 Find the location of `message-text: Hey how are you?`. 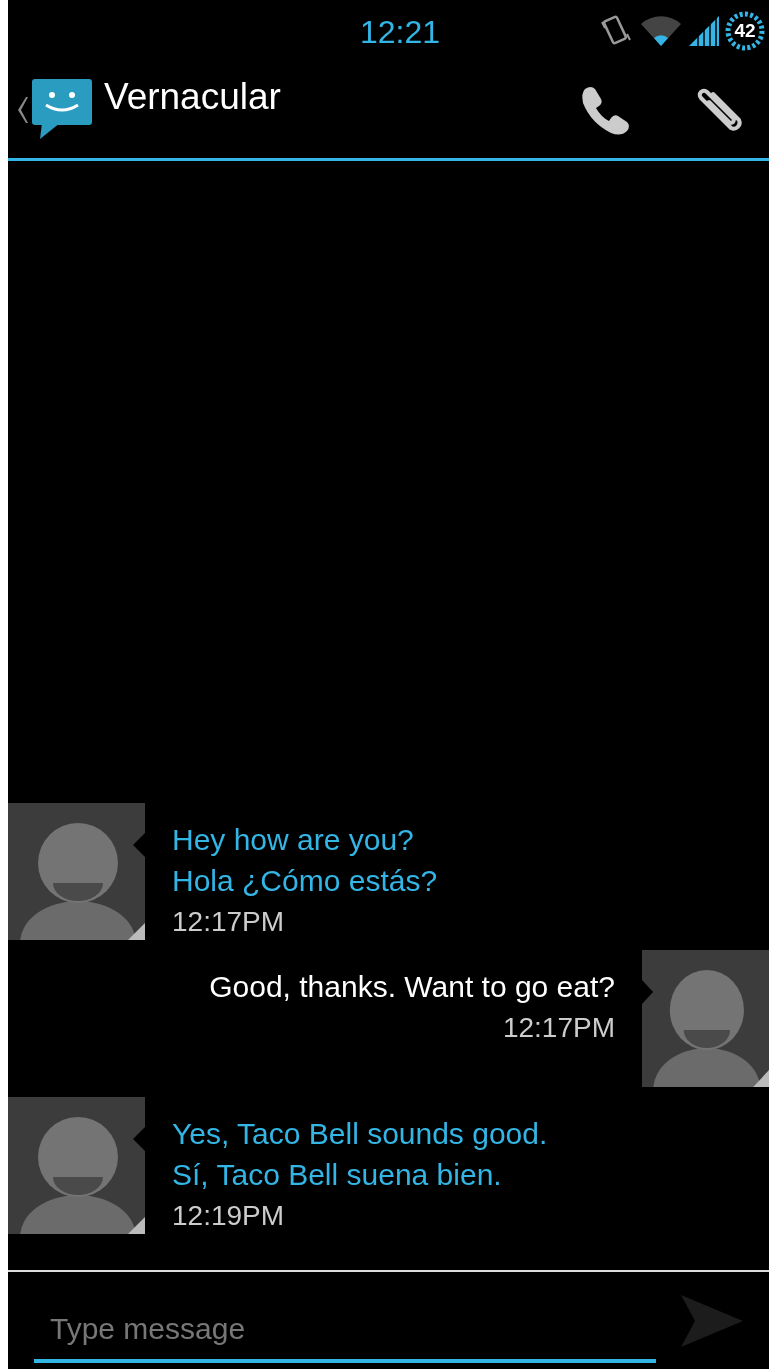

message-text: Hey how are you? is located at coordinates (293, 840).